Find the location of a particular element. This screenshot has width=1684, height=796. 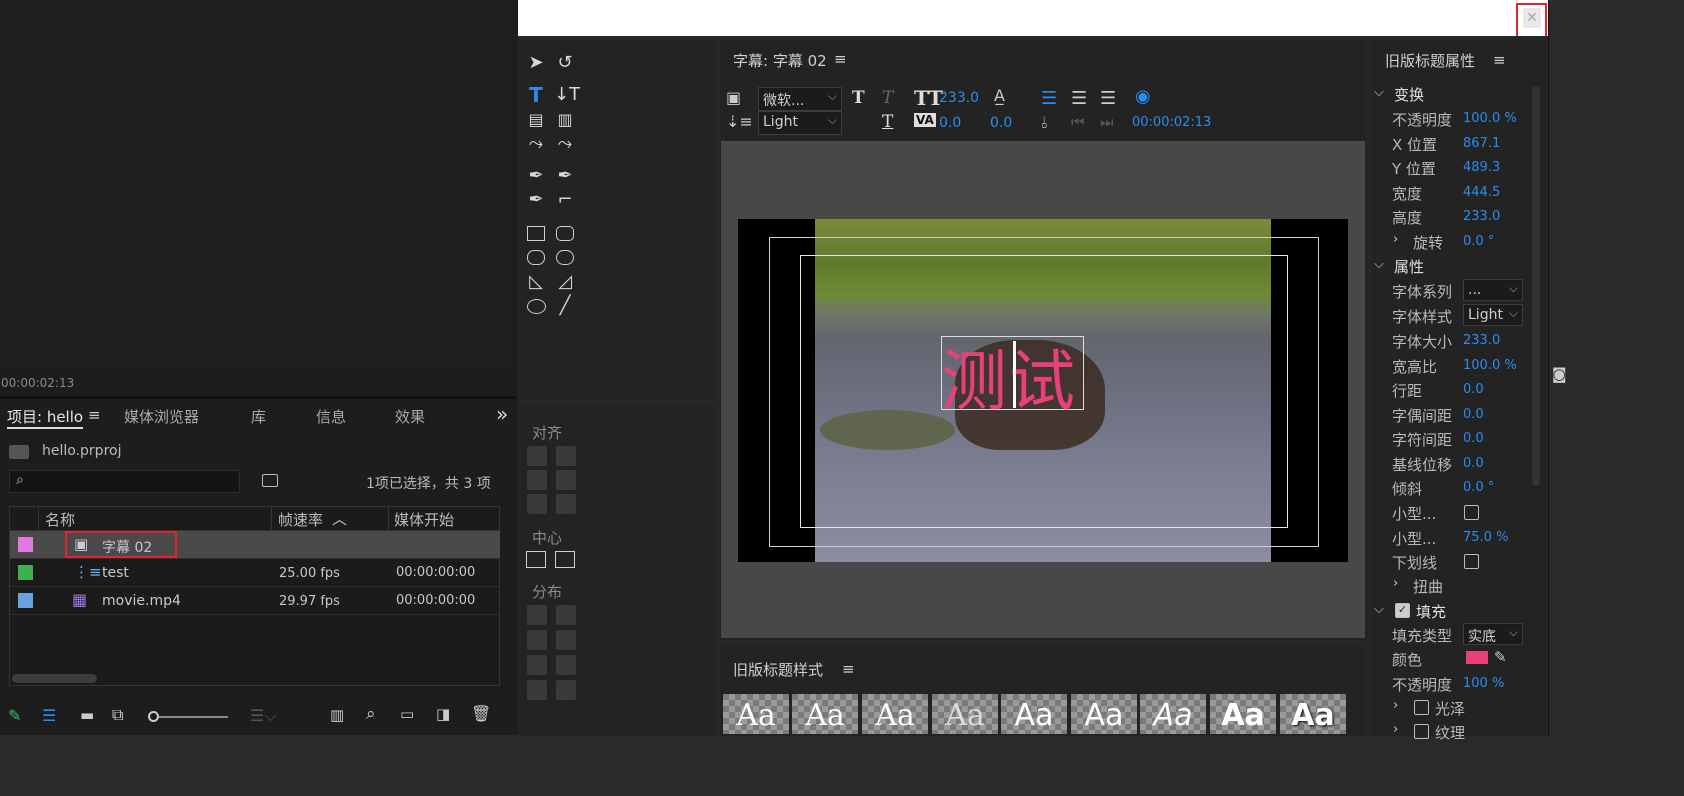

rounded-rectangle-tool-icon is located at coordinates (565, 233).